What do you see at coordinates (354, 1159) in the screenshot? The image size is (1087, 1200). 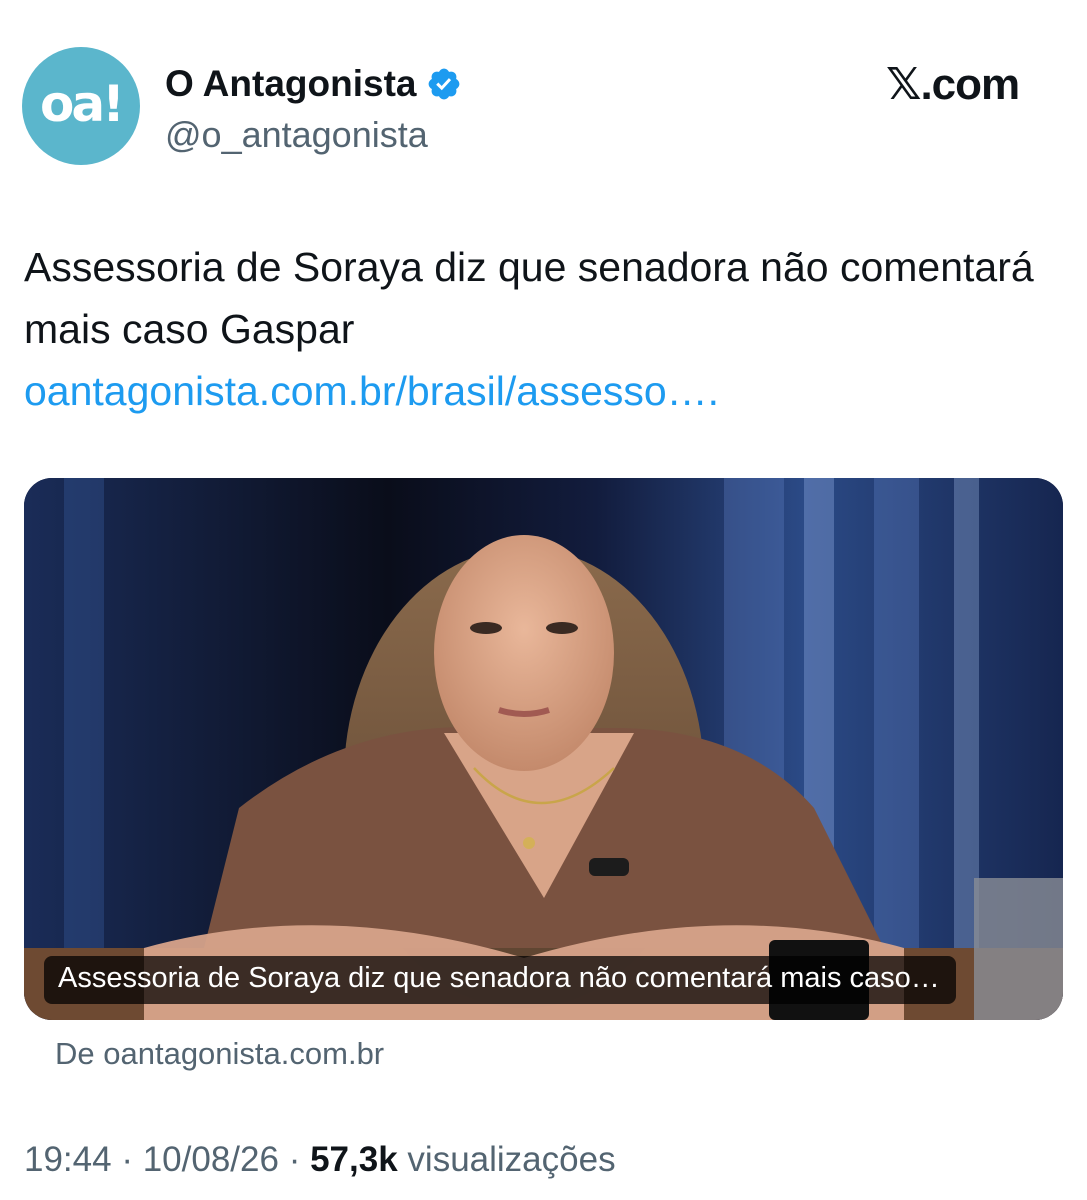 I see `views-count: 57,3k` at bounding box center [354, 1159].